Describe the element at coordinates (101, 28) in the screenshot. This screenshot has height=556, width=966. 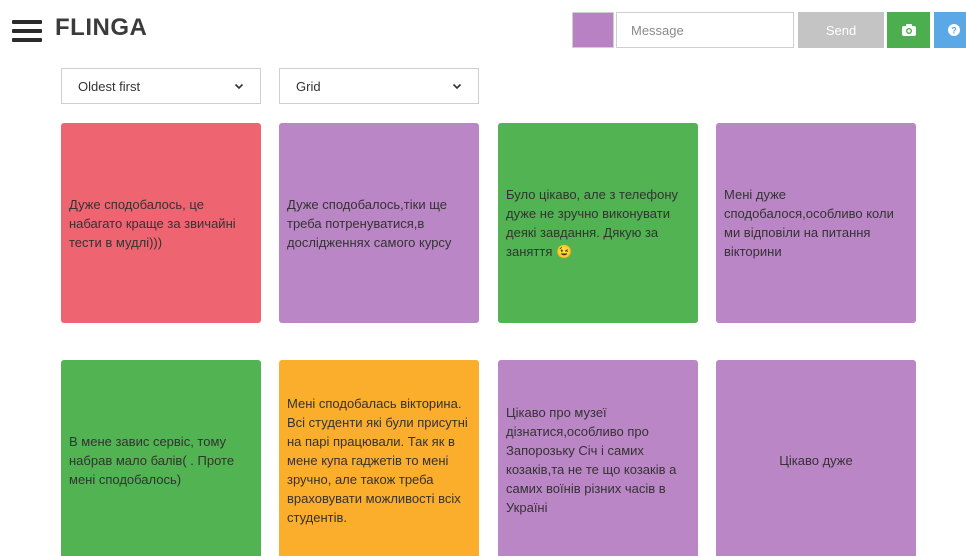
I see `app-logo: FLINGA` at that location.